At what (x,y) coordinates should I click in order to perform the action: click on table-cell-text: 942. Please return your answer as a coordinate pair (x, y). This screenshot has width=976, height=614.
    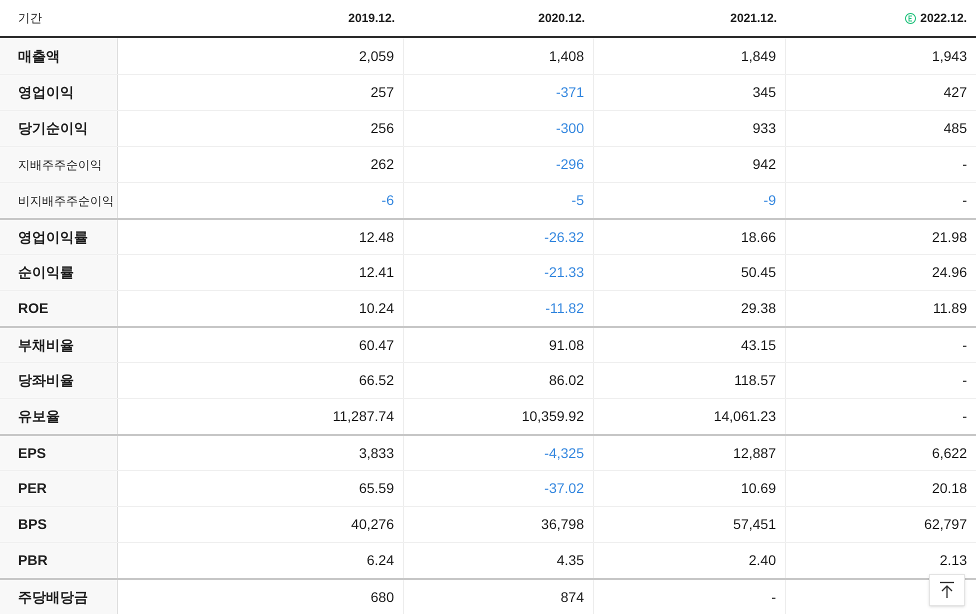
    Looking at the image, I should click on (764, 164).